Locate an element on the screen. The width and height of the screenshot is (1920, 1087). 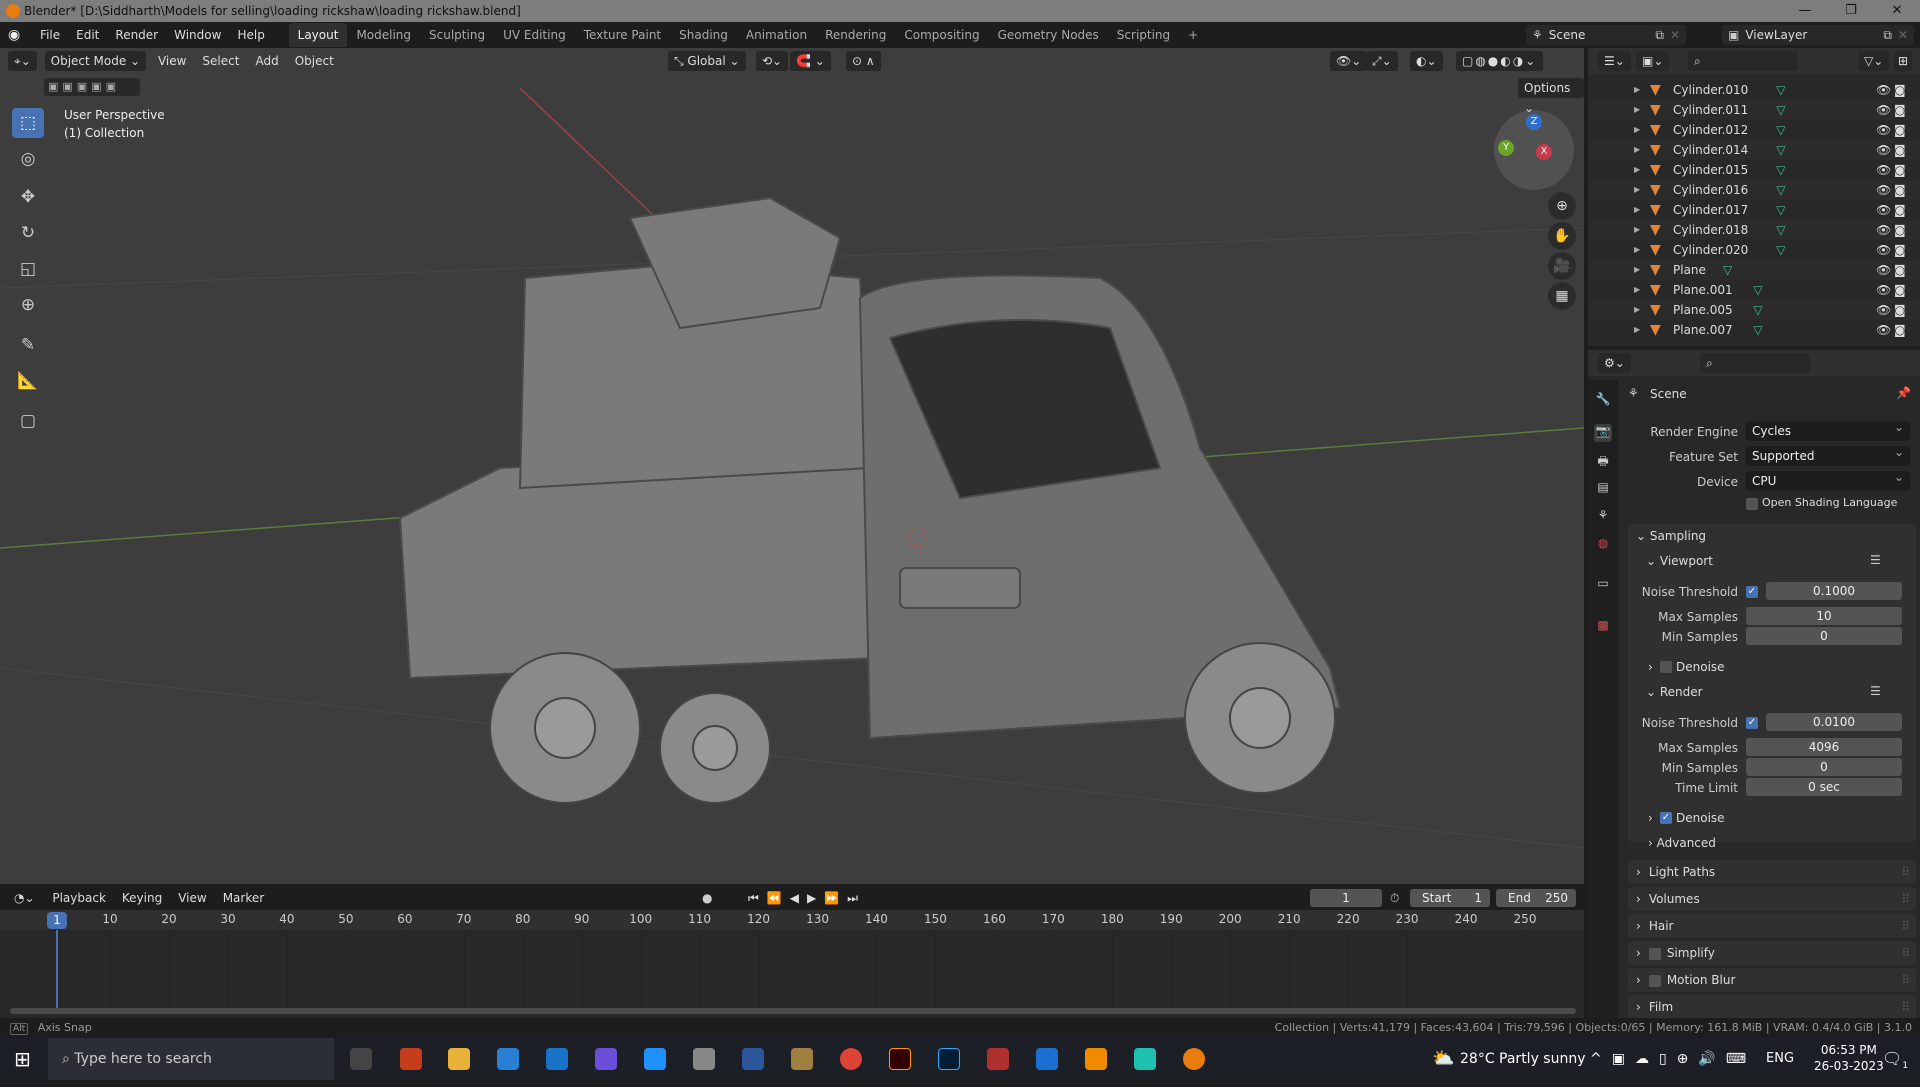
panel-motion-blur: › Motion Blur ⠿ is located at coordinates (1772, 980).